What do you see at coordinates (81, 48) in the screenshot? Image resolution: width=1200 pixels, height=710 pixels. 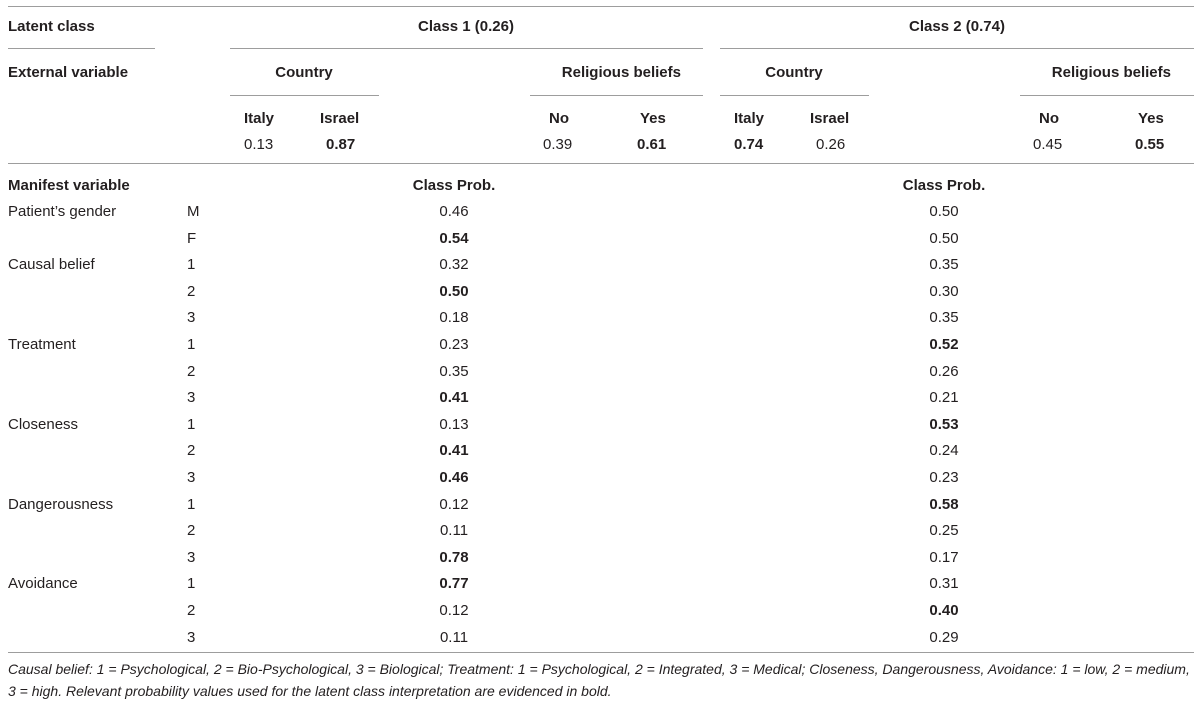 I see `rule-latent-class` at bounding box center [81, 48].